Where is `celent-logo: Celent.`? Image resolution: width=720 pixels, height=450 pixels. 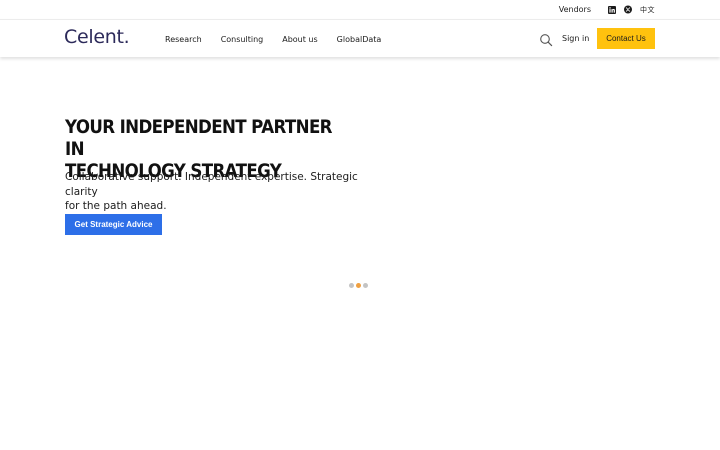
celent-logo: Celent. is located at coordinates (97, 37).